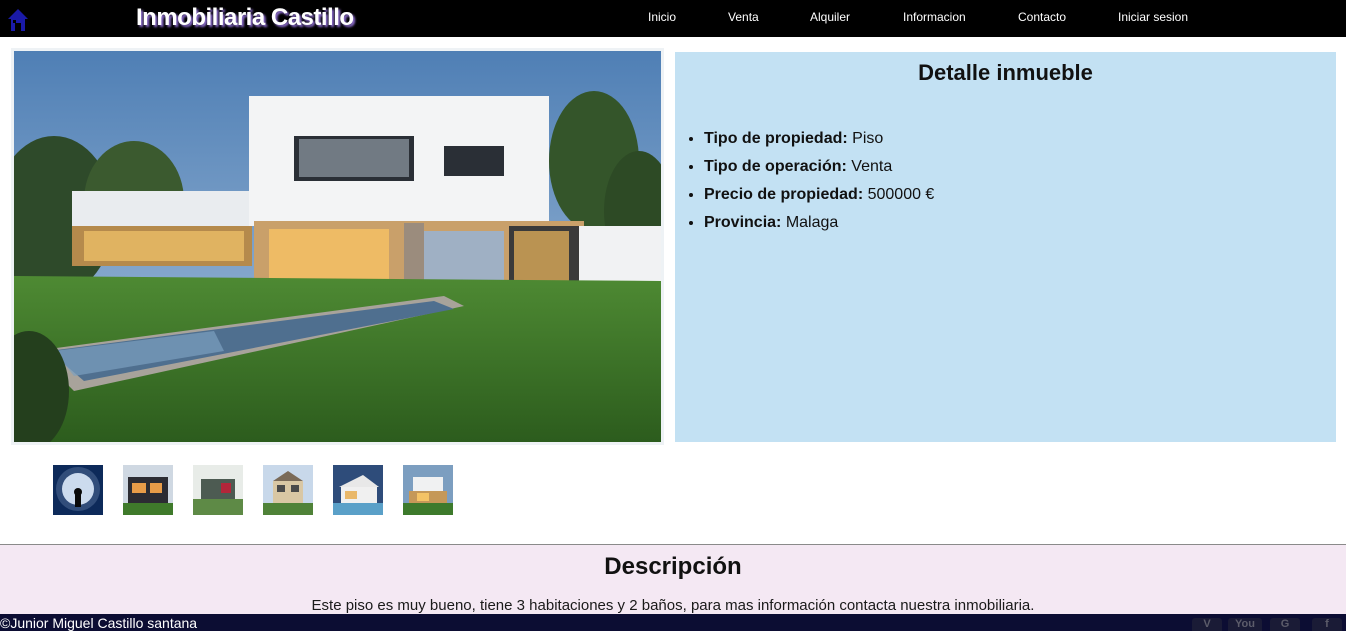 The width and height of the screenshot is (1346, 631). Describe the element at coordinates (934, 17) in the screenshot. I see `nav-link-informacion: Informacion` at that location.